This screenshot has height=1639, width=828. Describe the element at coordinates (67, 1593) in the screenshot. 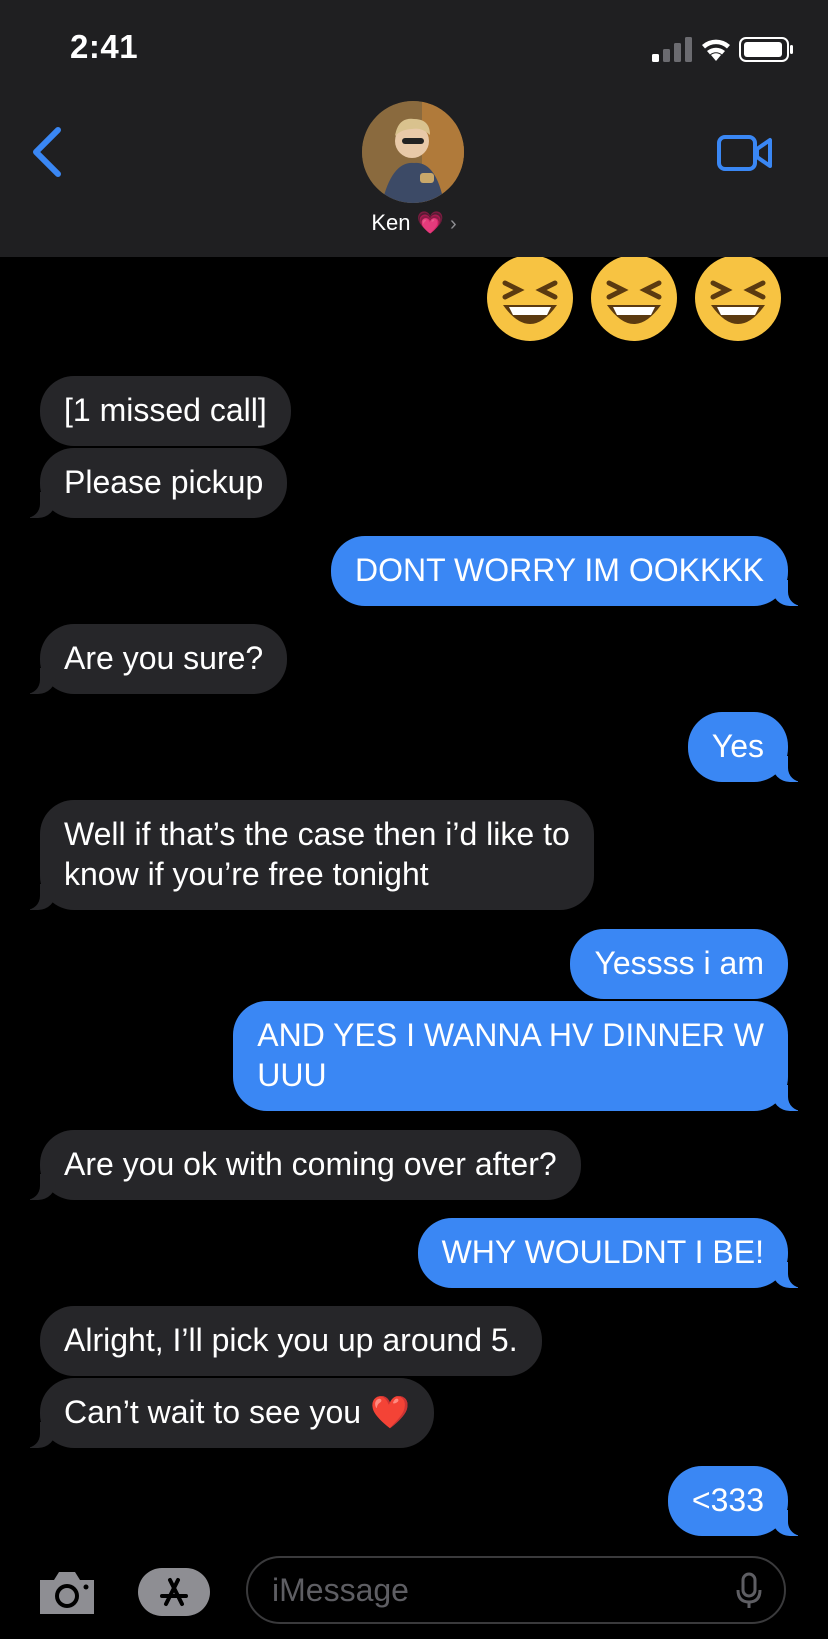

I see `camera-icon` at that location.